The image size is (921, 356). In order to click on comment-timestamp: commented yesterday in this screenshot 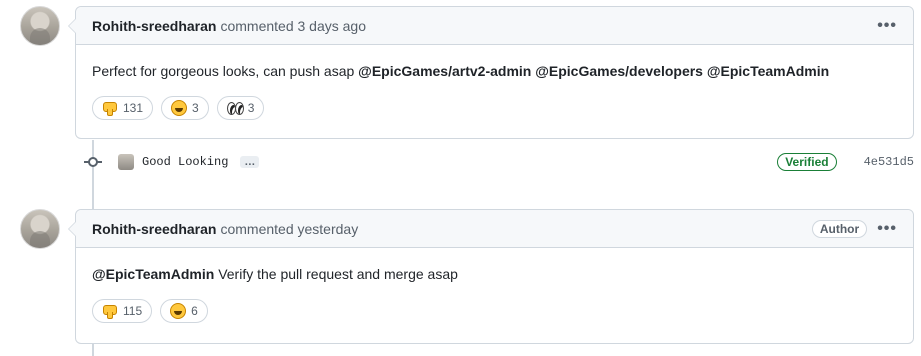, I will do `click(289, 229)`.